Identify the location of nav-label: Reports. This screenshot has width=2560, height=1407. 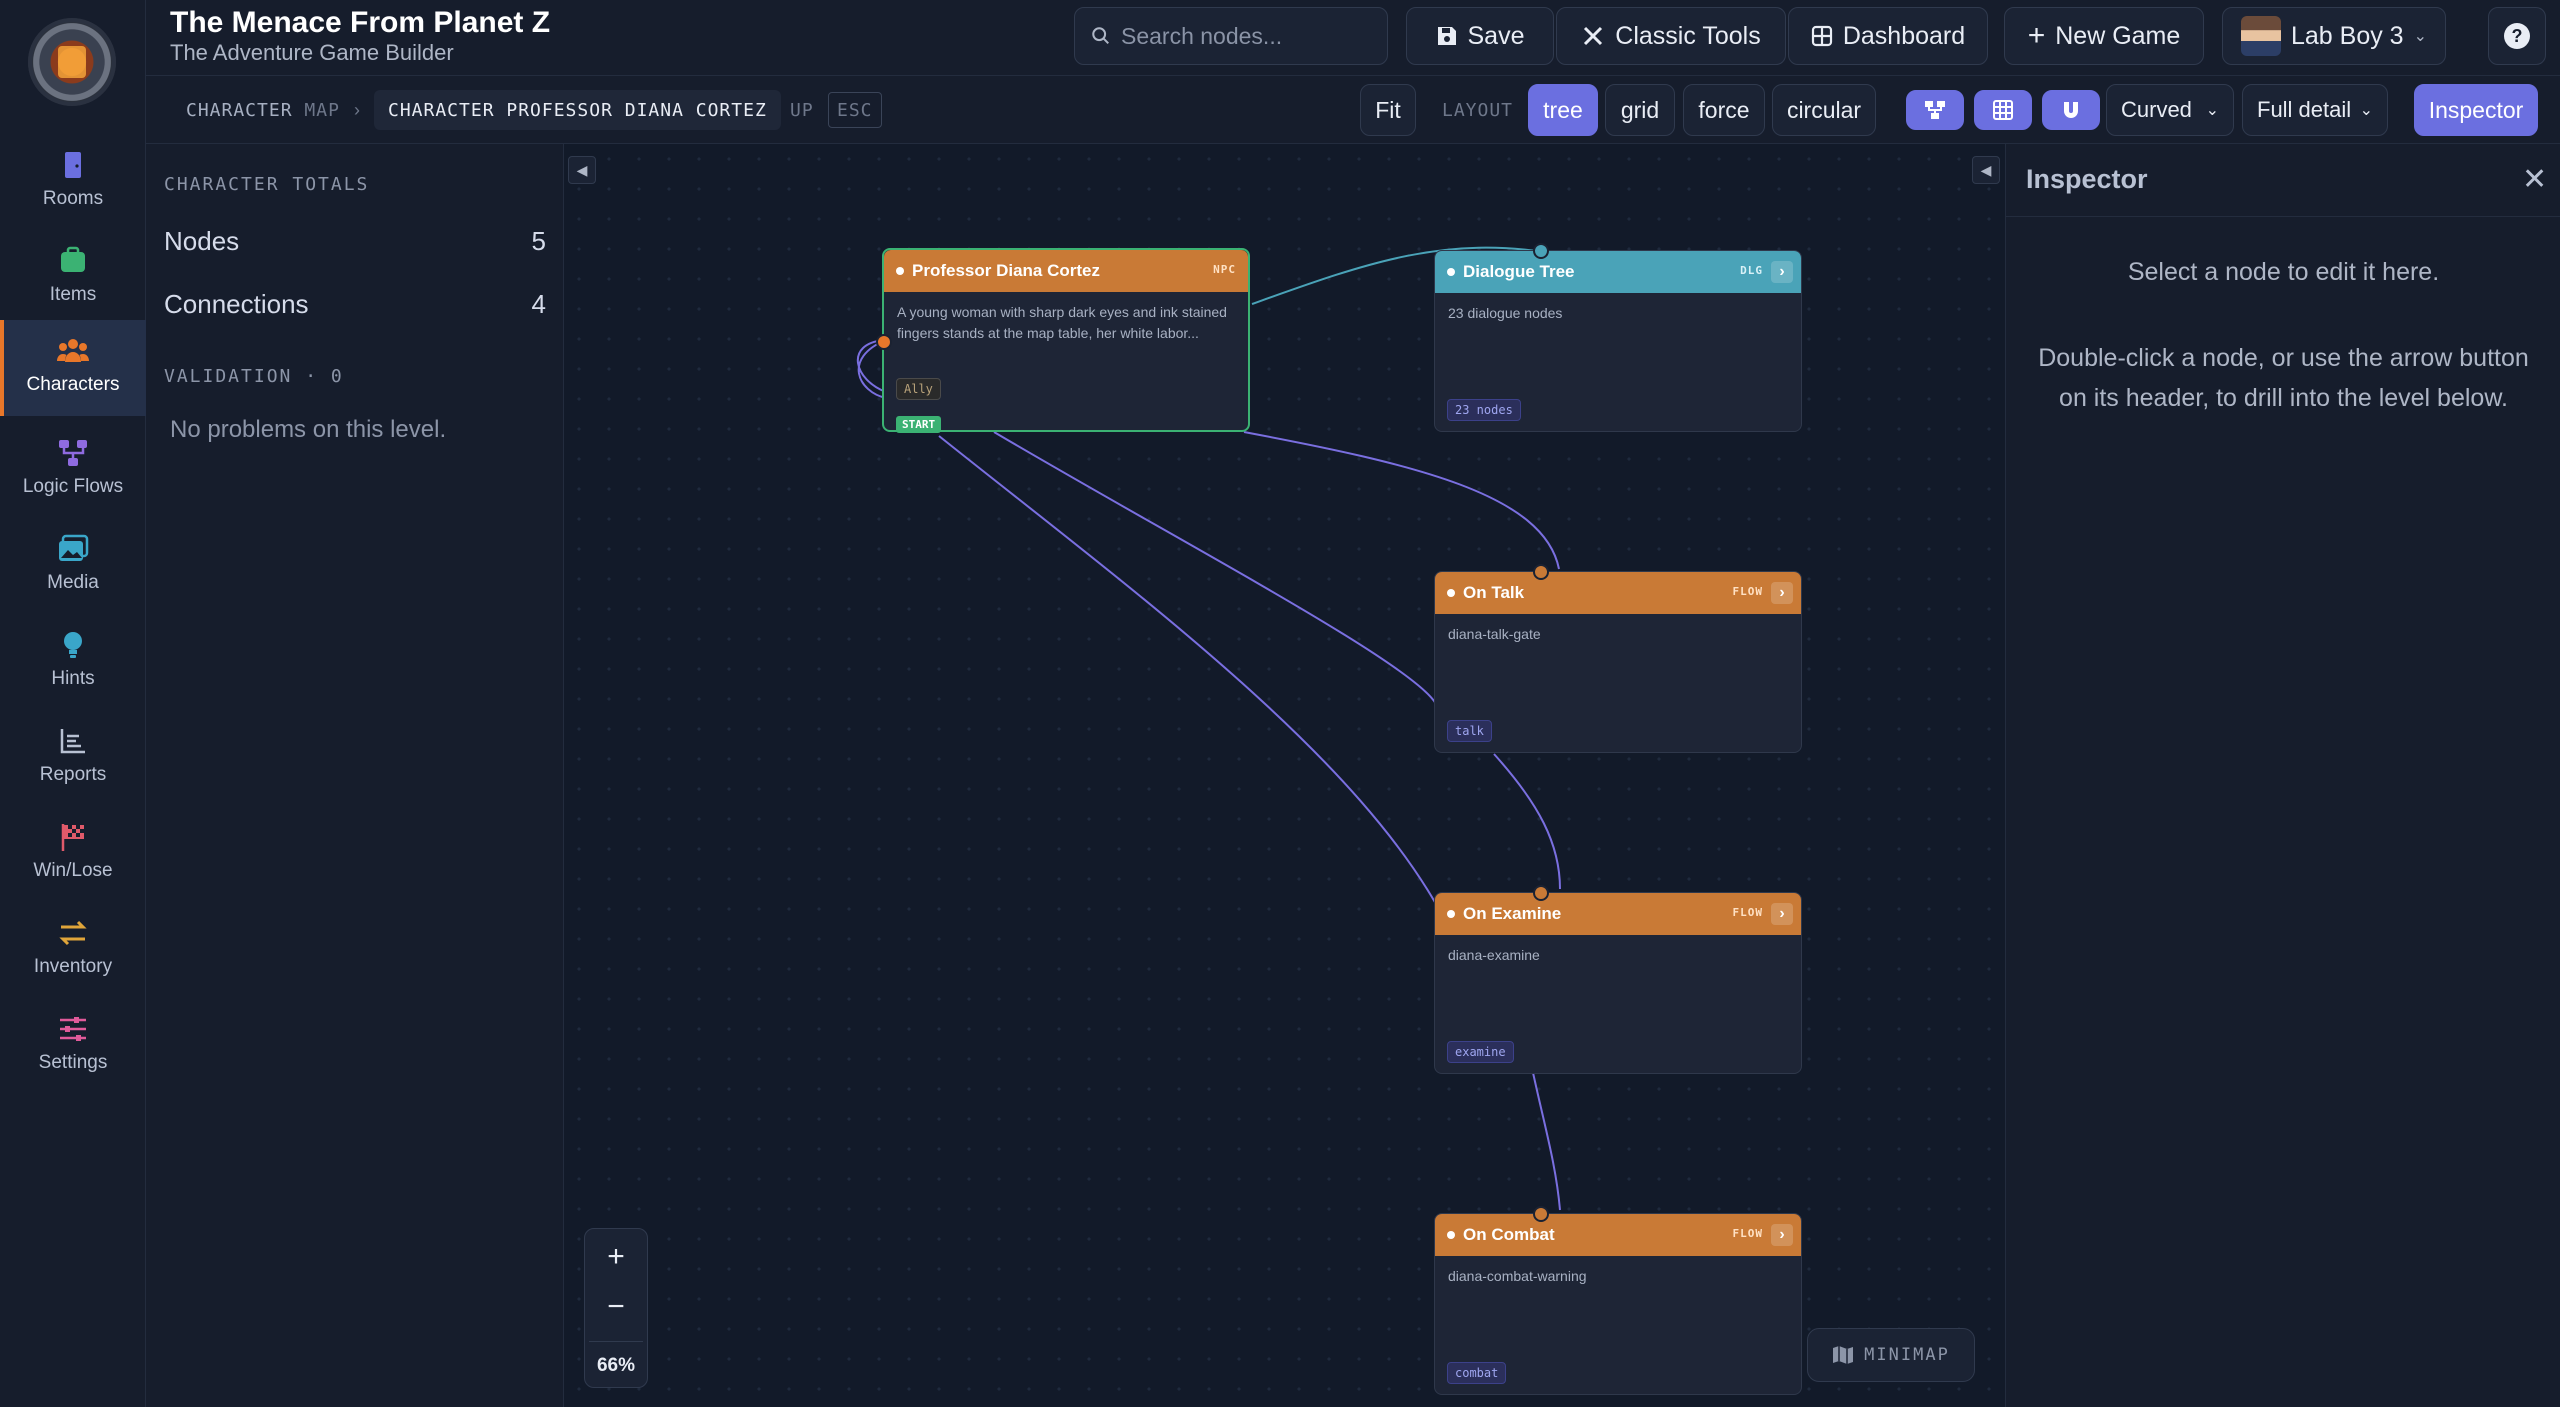
(73, 774).